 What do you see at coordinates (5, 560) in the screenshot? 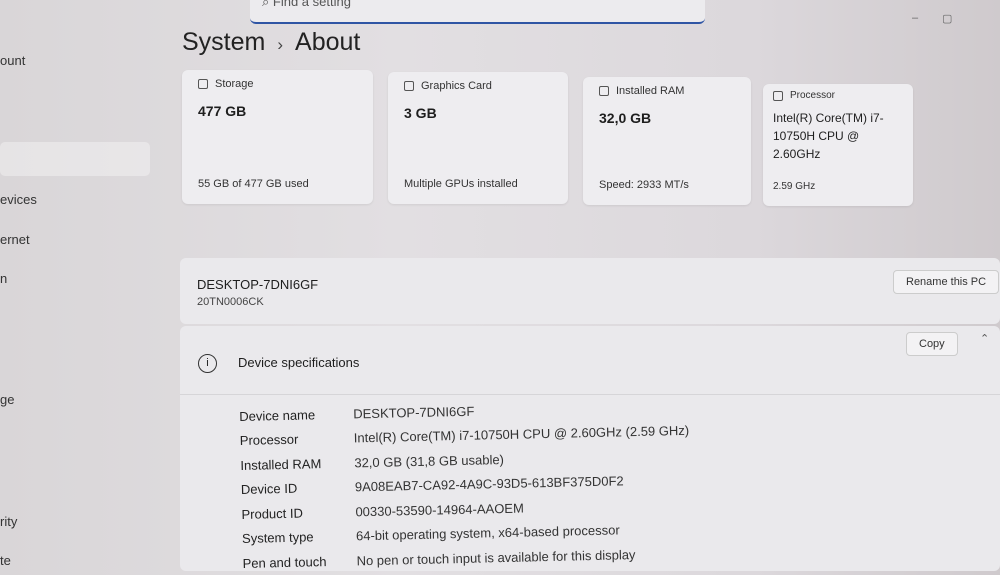
I see `sidebar-item-update: te` at bounding box center [5, 560].